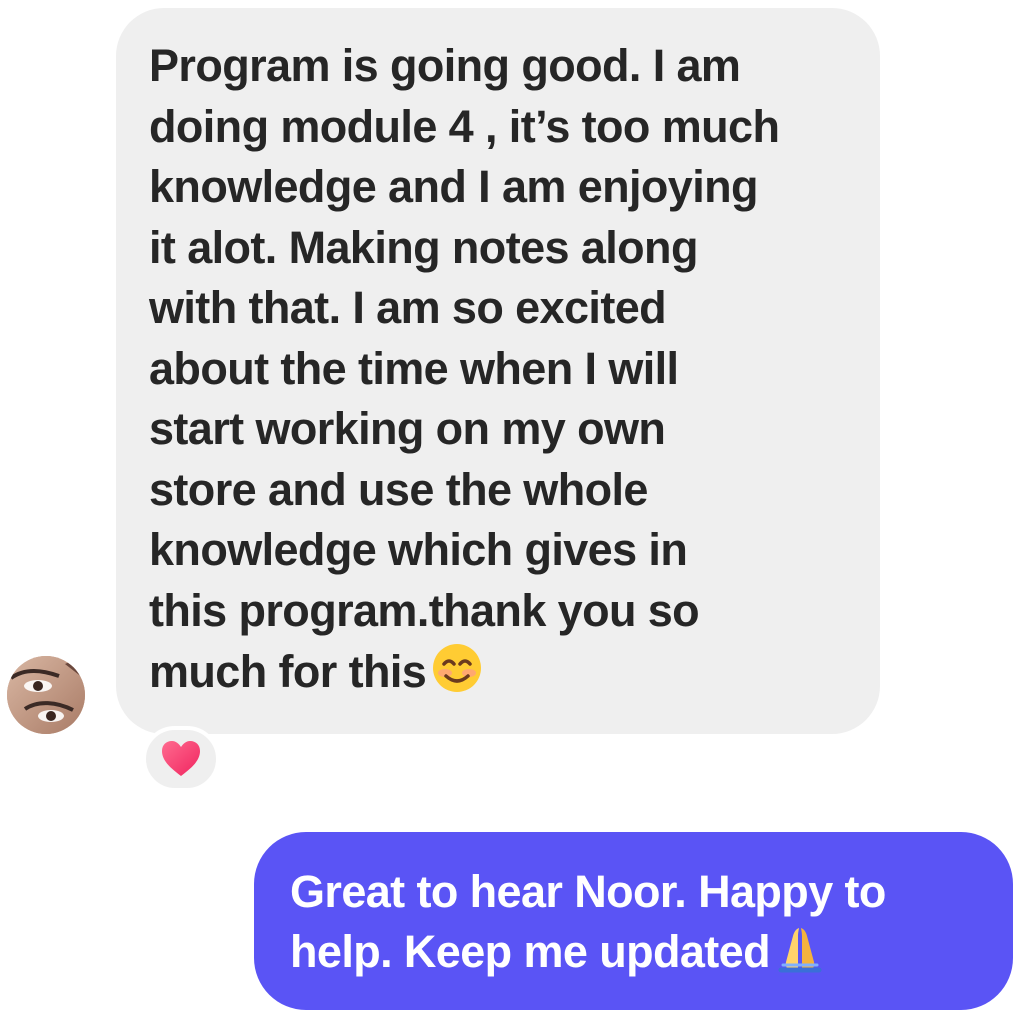 This screenshot has height=1022, width=1036. I want to click on sender-avatar, so click(46, 695).